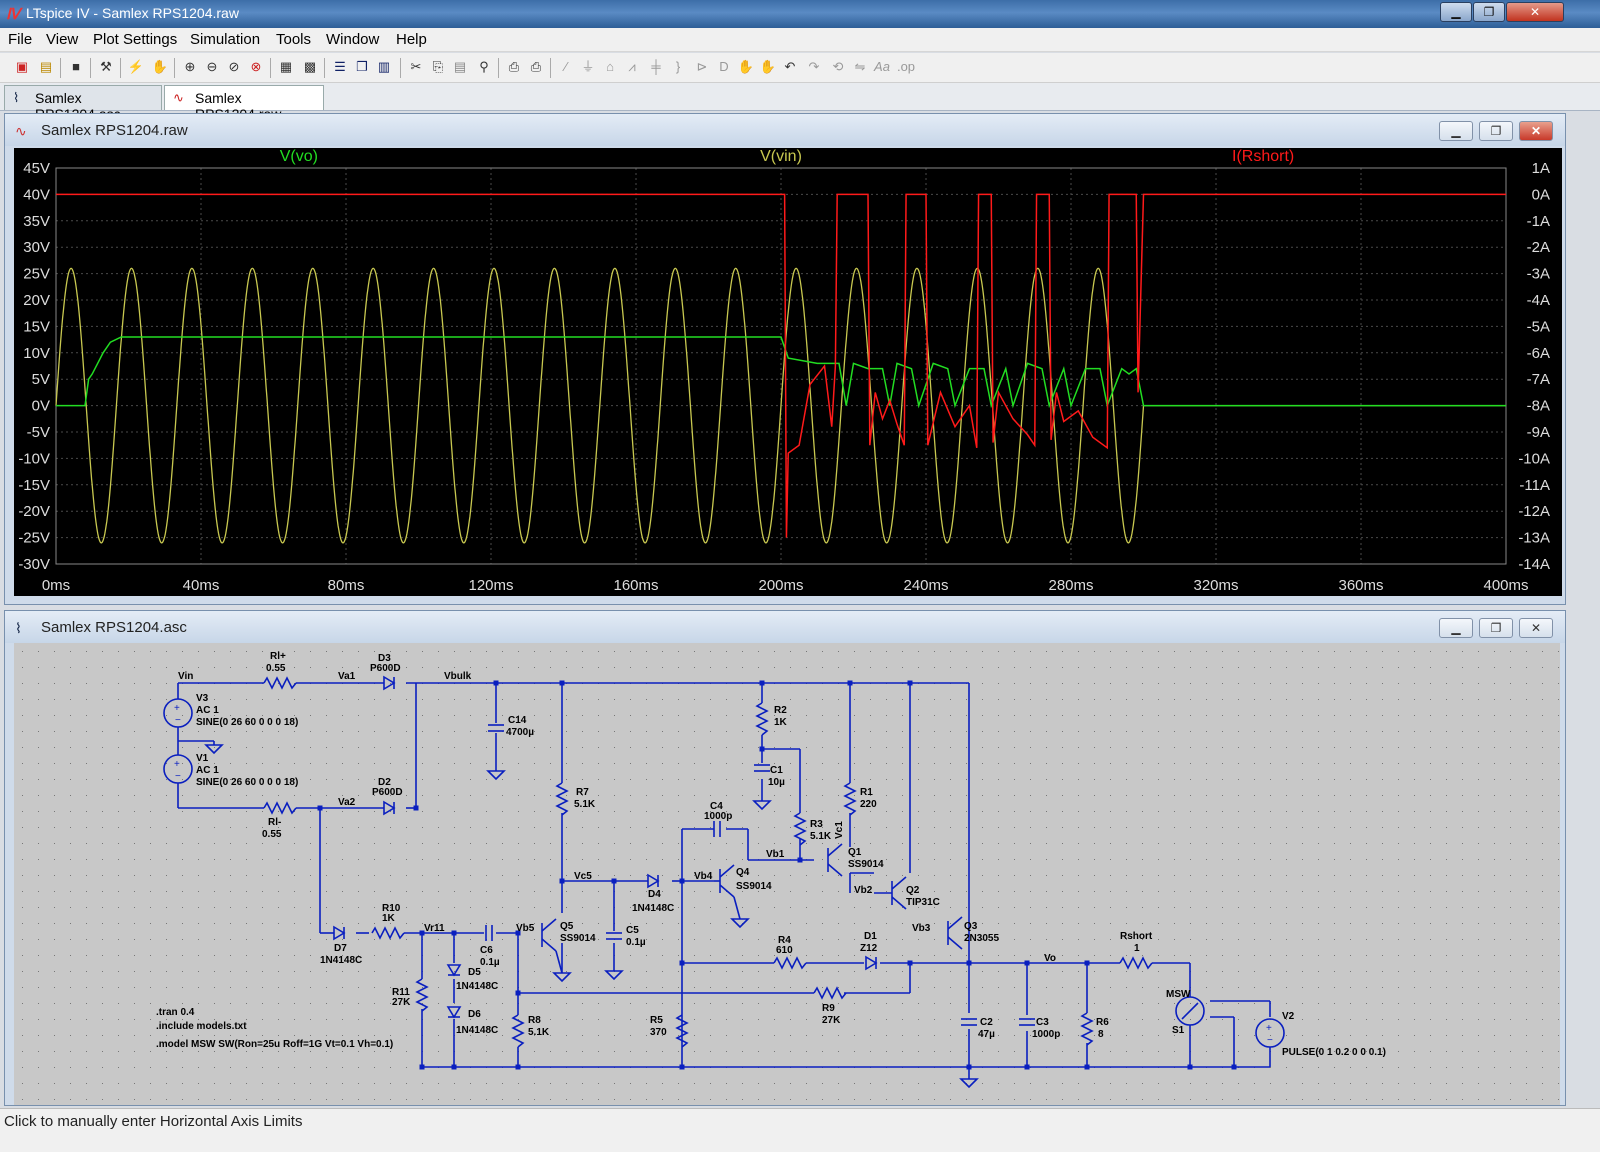  Describe the element at coordinates (340, 67) in the screenshot. I see `tile-horizontal-icon: ☰` at that location.